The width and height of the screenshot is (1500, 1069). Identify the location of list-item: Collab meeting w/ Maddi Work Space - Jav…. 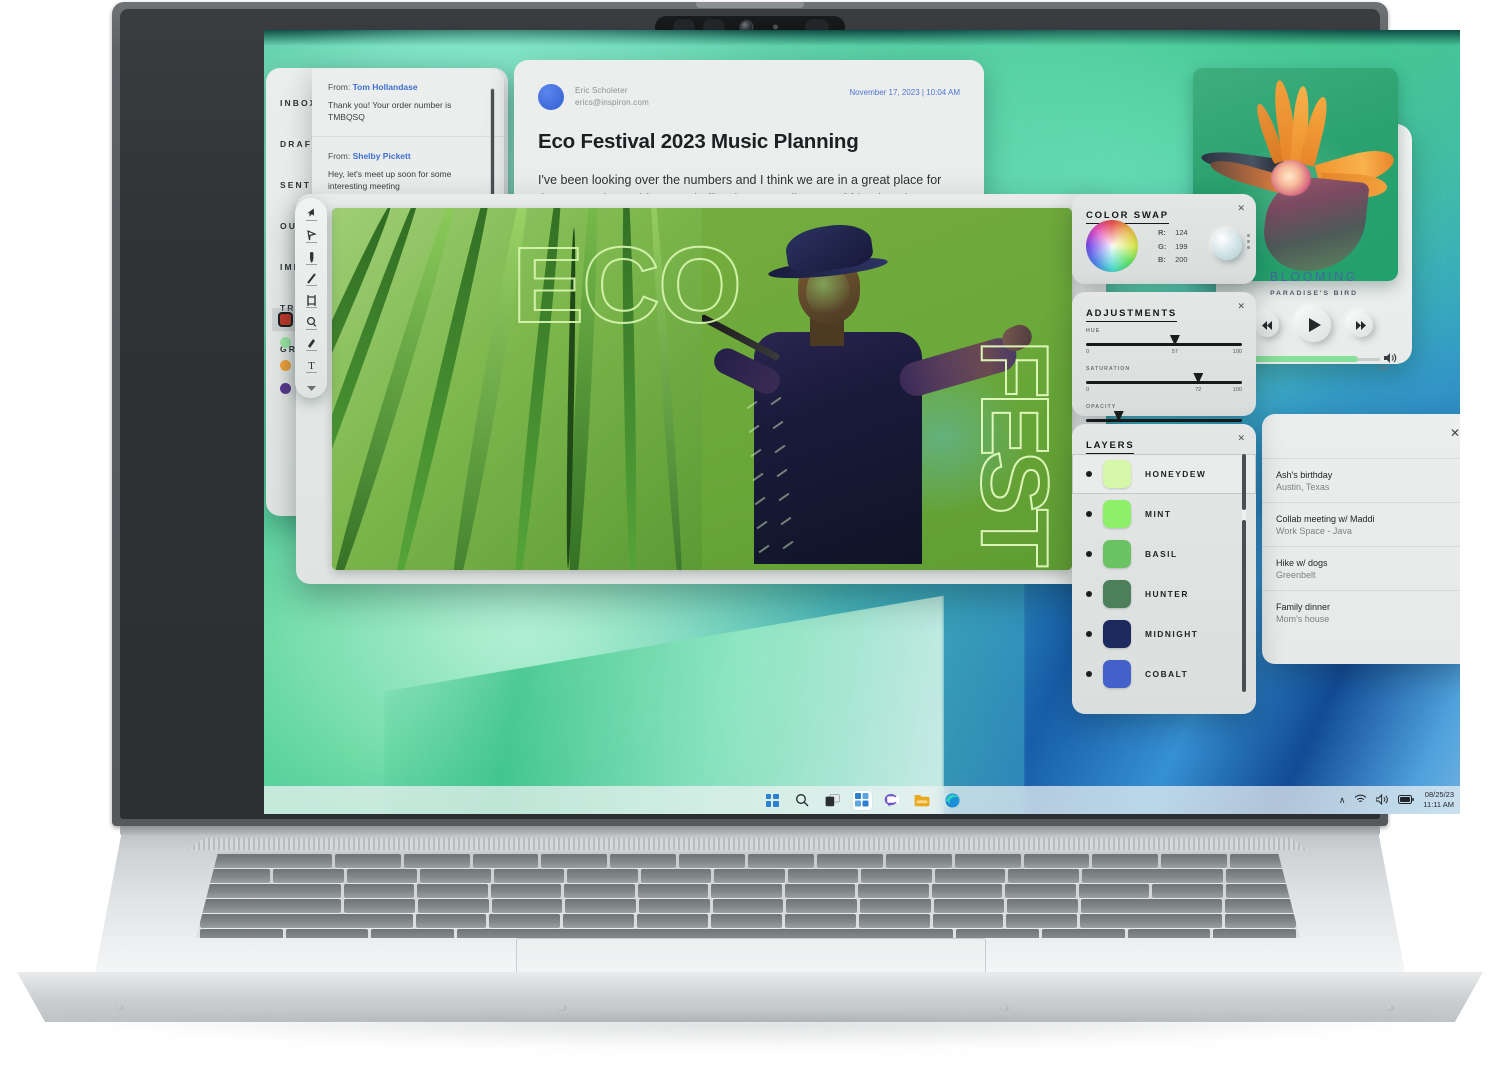
(1361, 524).